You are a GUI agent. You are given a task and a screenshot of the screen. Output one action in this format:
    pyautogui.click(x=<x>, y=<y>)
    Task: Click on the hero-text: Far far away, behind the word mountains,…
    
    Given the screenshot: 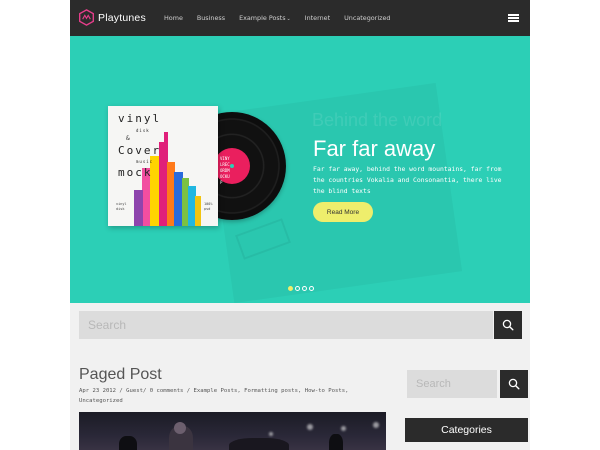 What is the action you would take?
    pyautogui.click(x=407, y=180)
    